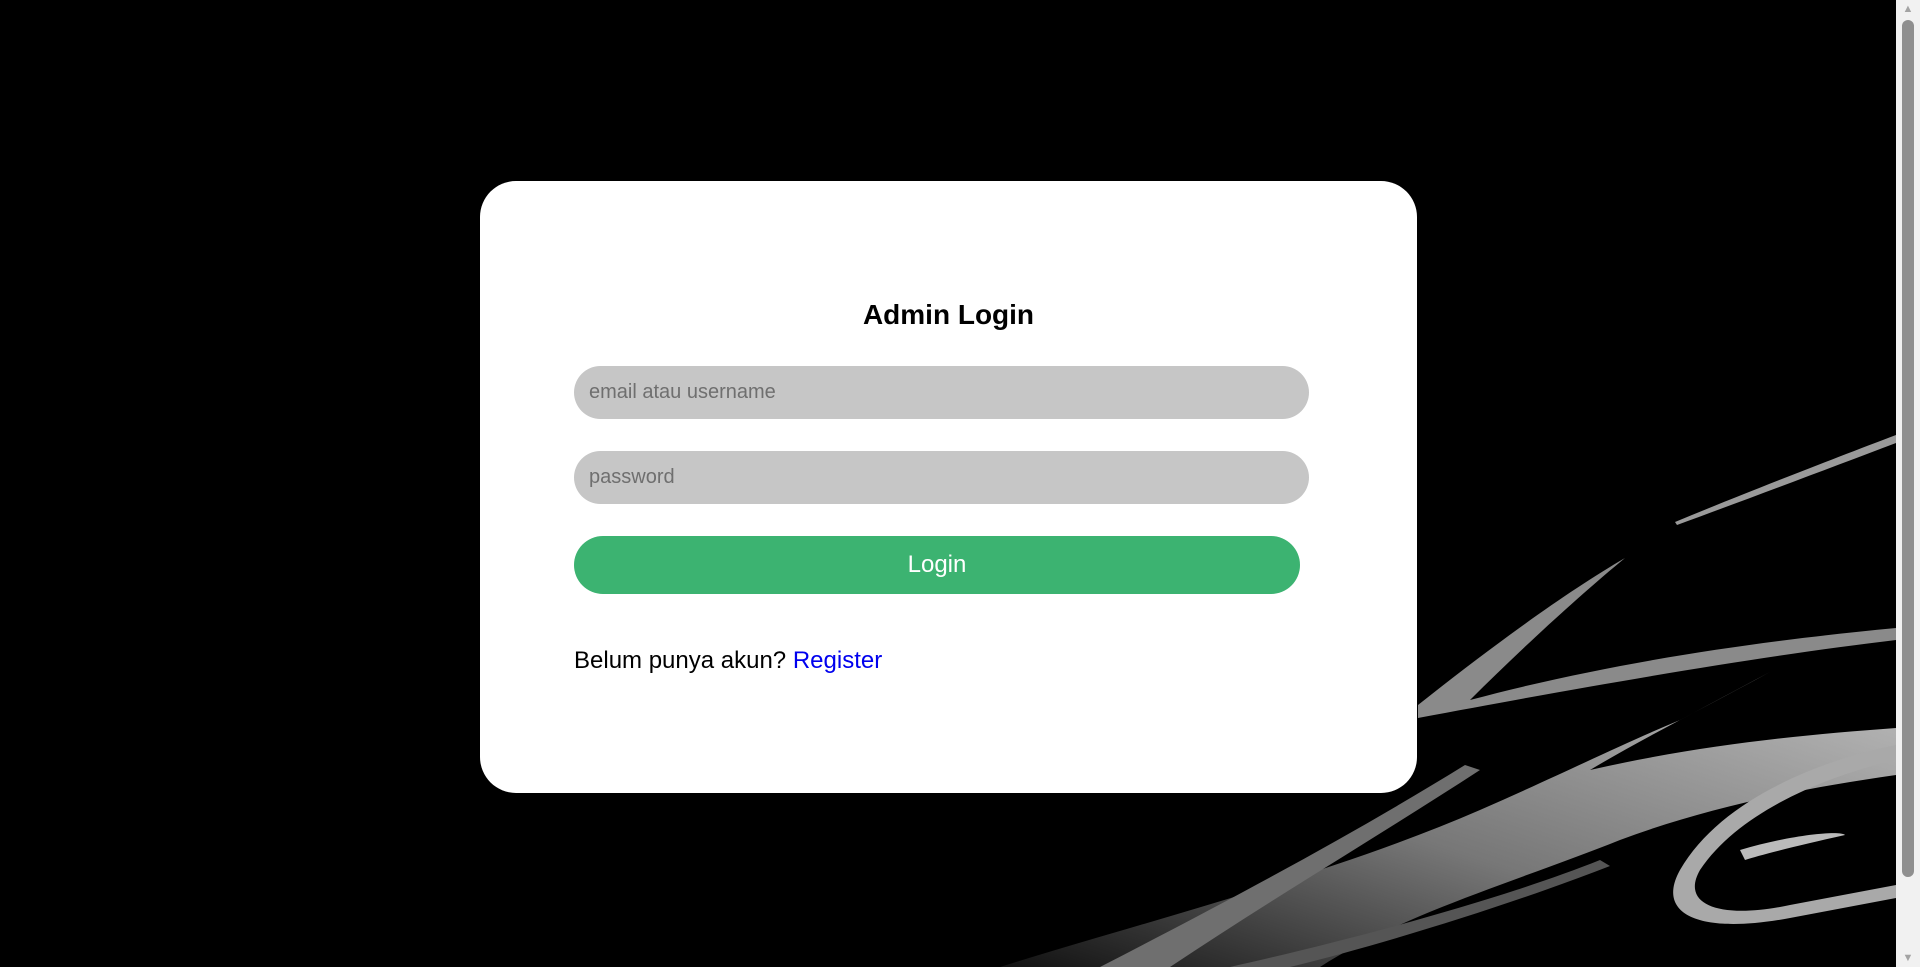 This screenshot has width=1920, height=967. I want to click on scroll-up-arrow-icon: ▲, so click(1908, 9).